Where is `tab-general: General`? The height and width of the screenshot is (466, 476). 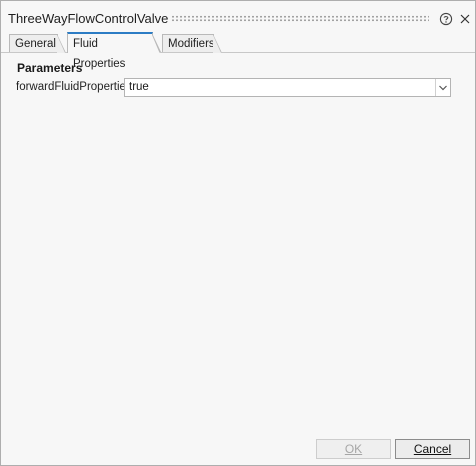 tab-general: General is located at coordinates (37, 43).